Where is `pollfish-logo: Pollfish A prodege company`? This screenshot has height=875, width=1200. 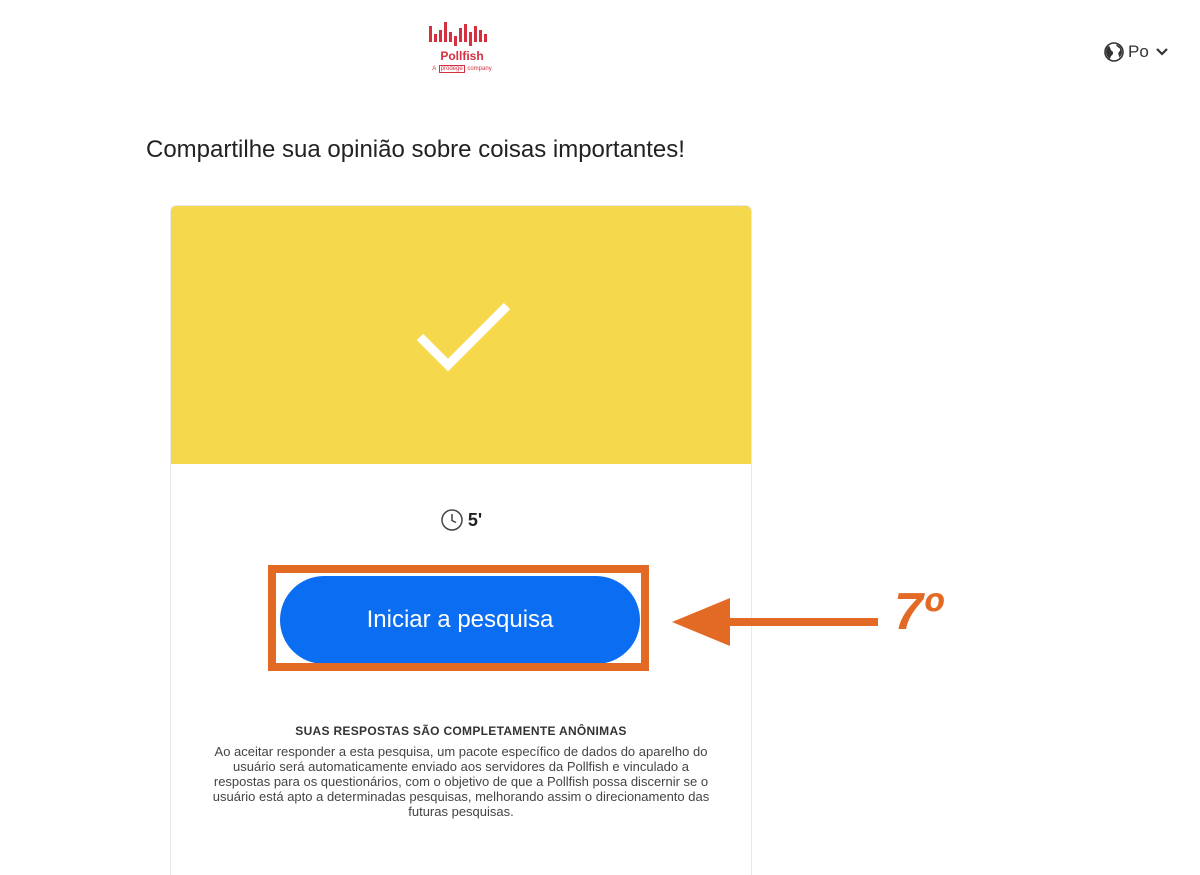
pollfish-logo: Pollfish A prodege company is located at coordinates (462, 56).